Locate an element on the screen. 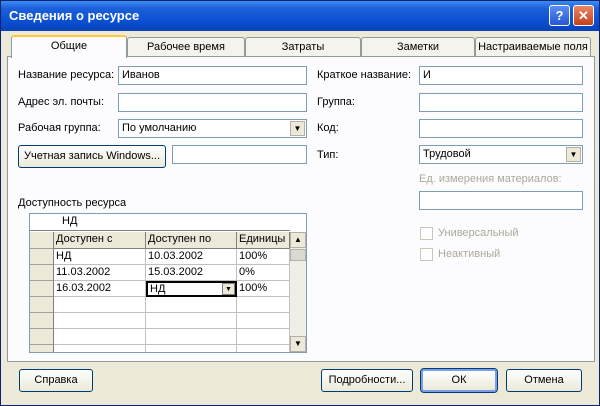 The image size is (600, 406). generic-checkbox-label: Универсальный is located at coordinates (478, 233).